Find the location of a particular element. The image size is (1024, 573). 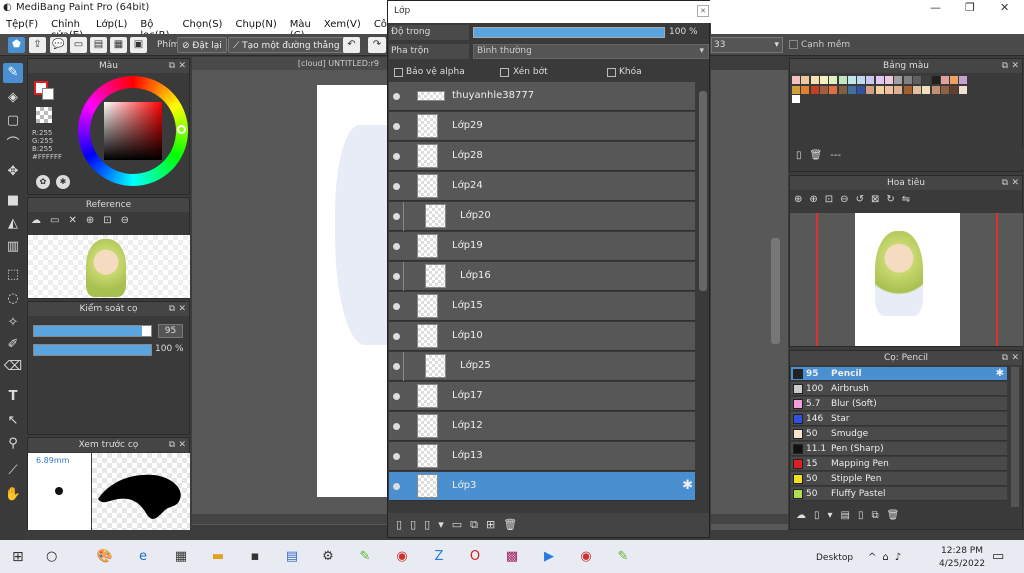

layer-row: Lớp19 is located at coordinates (542, 246).